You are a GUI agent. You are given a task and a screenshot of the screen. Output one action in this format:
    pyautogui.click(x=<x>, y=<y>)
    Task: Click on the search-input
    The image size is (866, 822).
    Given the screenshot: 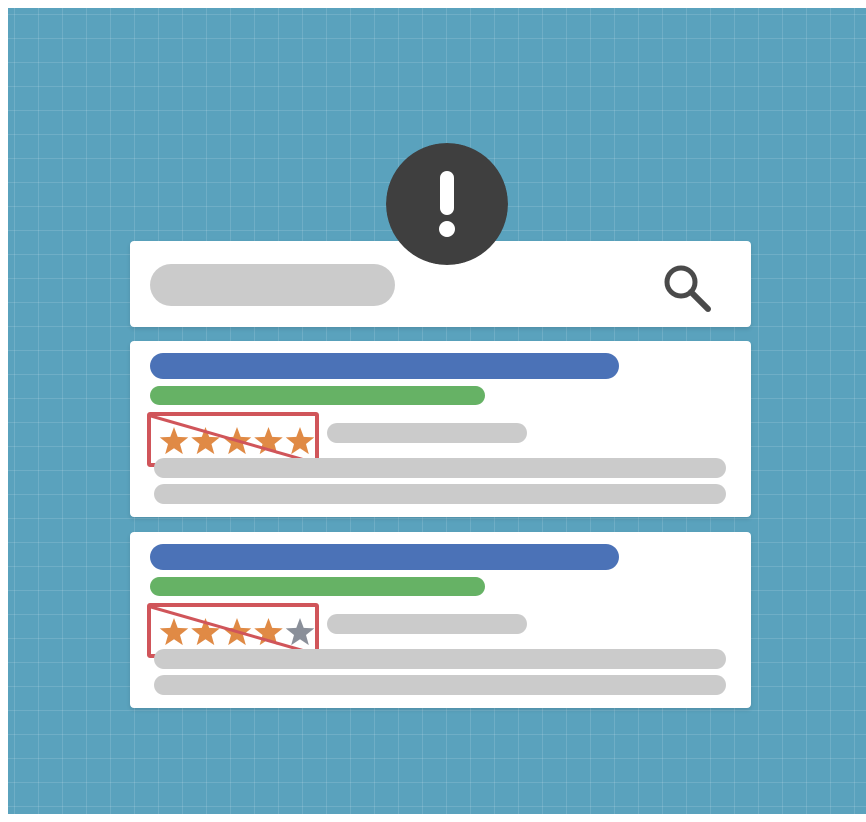 What is the action you would take?
    pyautogui.click(x=272, y=285)
    